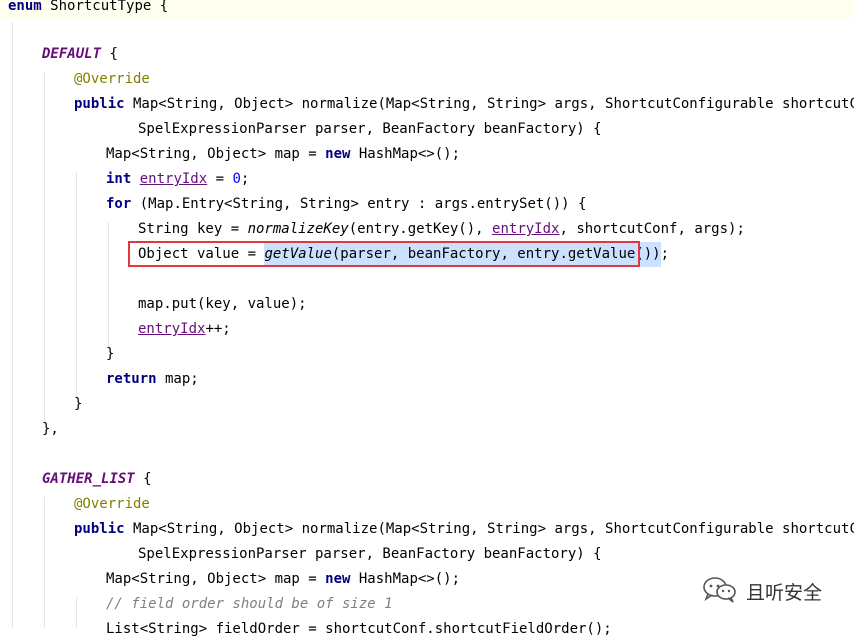 This screenshot has height=642, width=854. I want to click on enum-constant: GATHER_LIST, so click(88, 479).